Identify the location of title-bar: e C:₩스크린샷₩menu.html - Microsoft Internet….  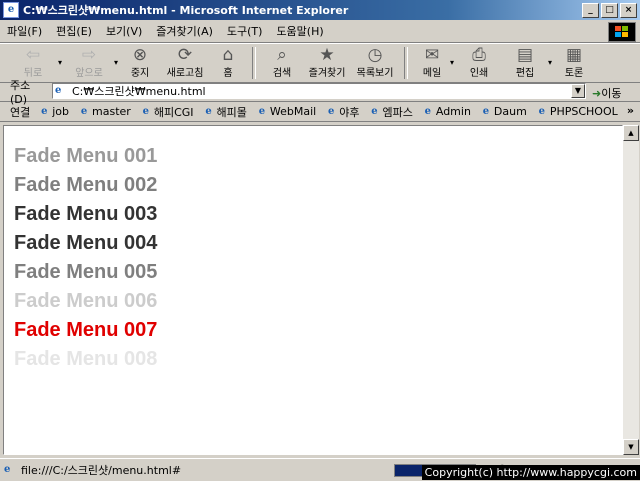
(320, 10).